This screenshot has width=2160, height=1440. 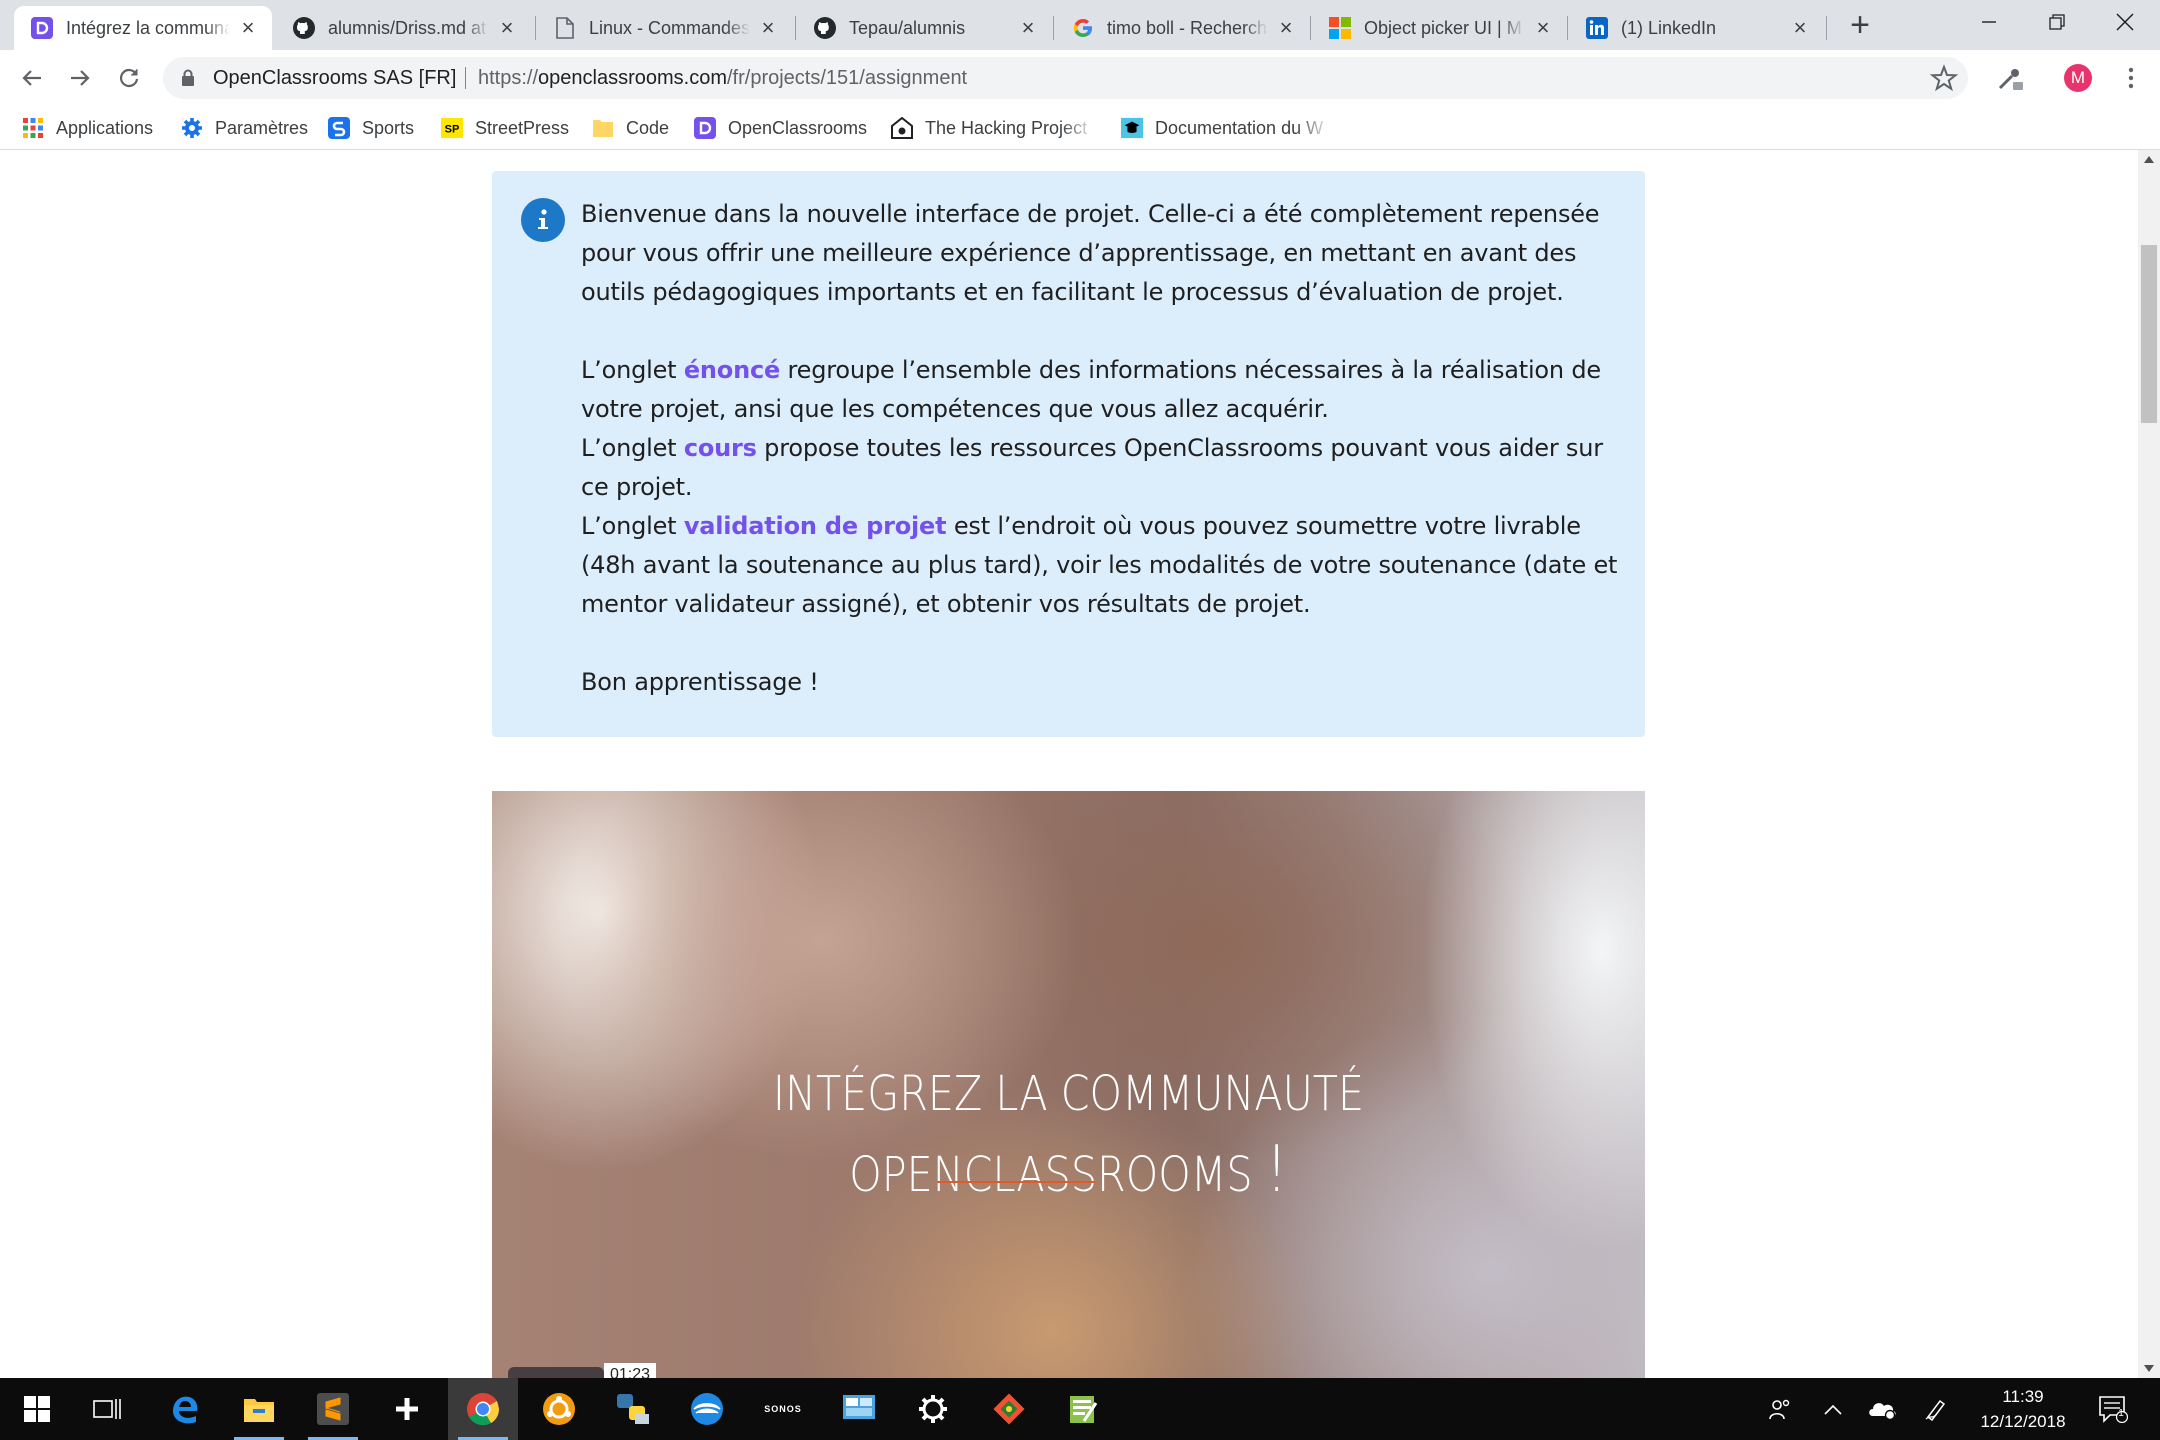 I want to click on bookmark-parametres: Paramètres, so click(x=244, y=128).